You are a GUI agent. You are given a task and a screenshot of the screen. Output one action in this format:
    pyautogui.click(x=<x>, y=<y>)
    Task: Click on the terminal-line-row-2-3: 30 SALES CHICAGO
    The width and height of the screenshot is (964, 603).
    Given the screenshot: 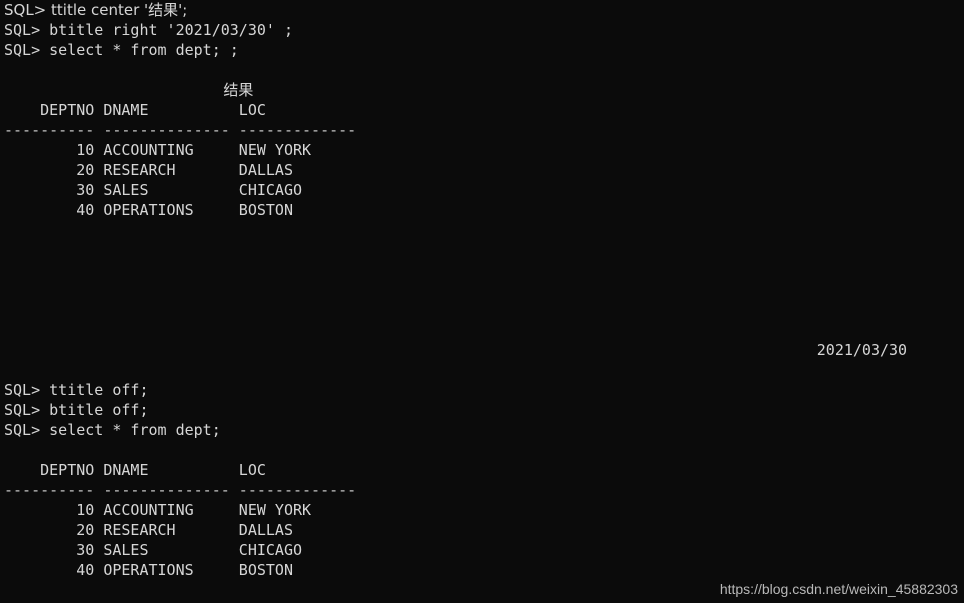 What is the action you would take?
    pyautogui.click(x=153, y=550)
    